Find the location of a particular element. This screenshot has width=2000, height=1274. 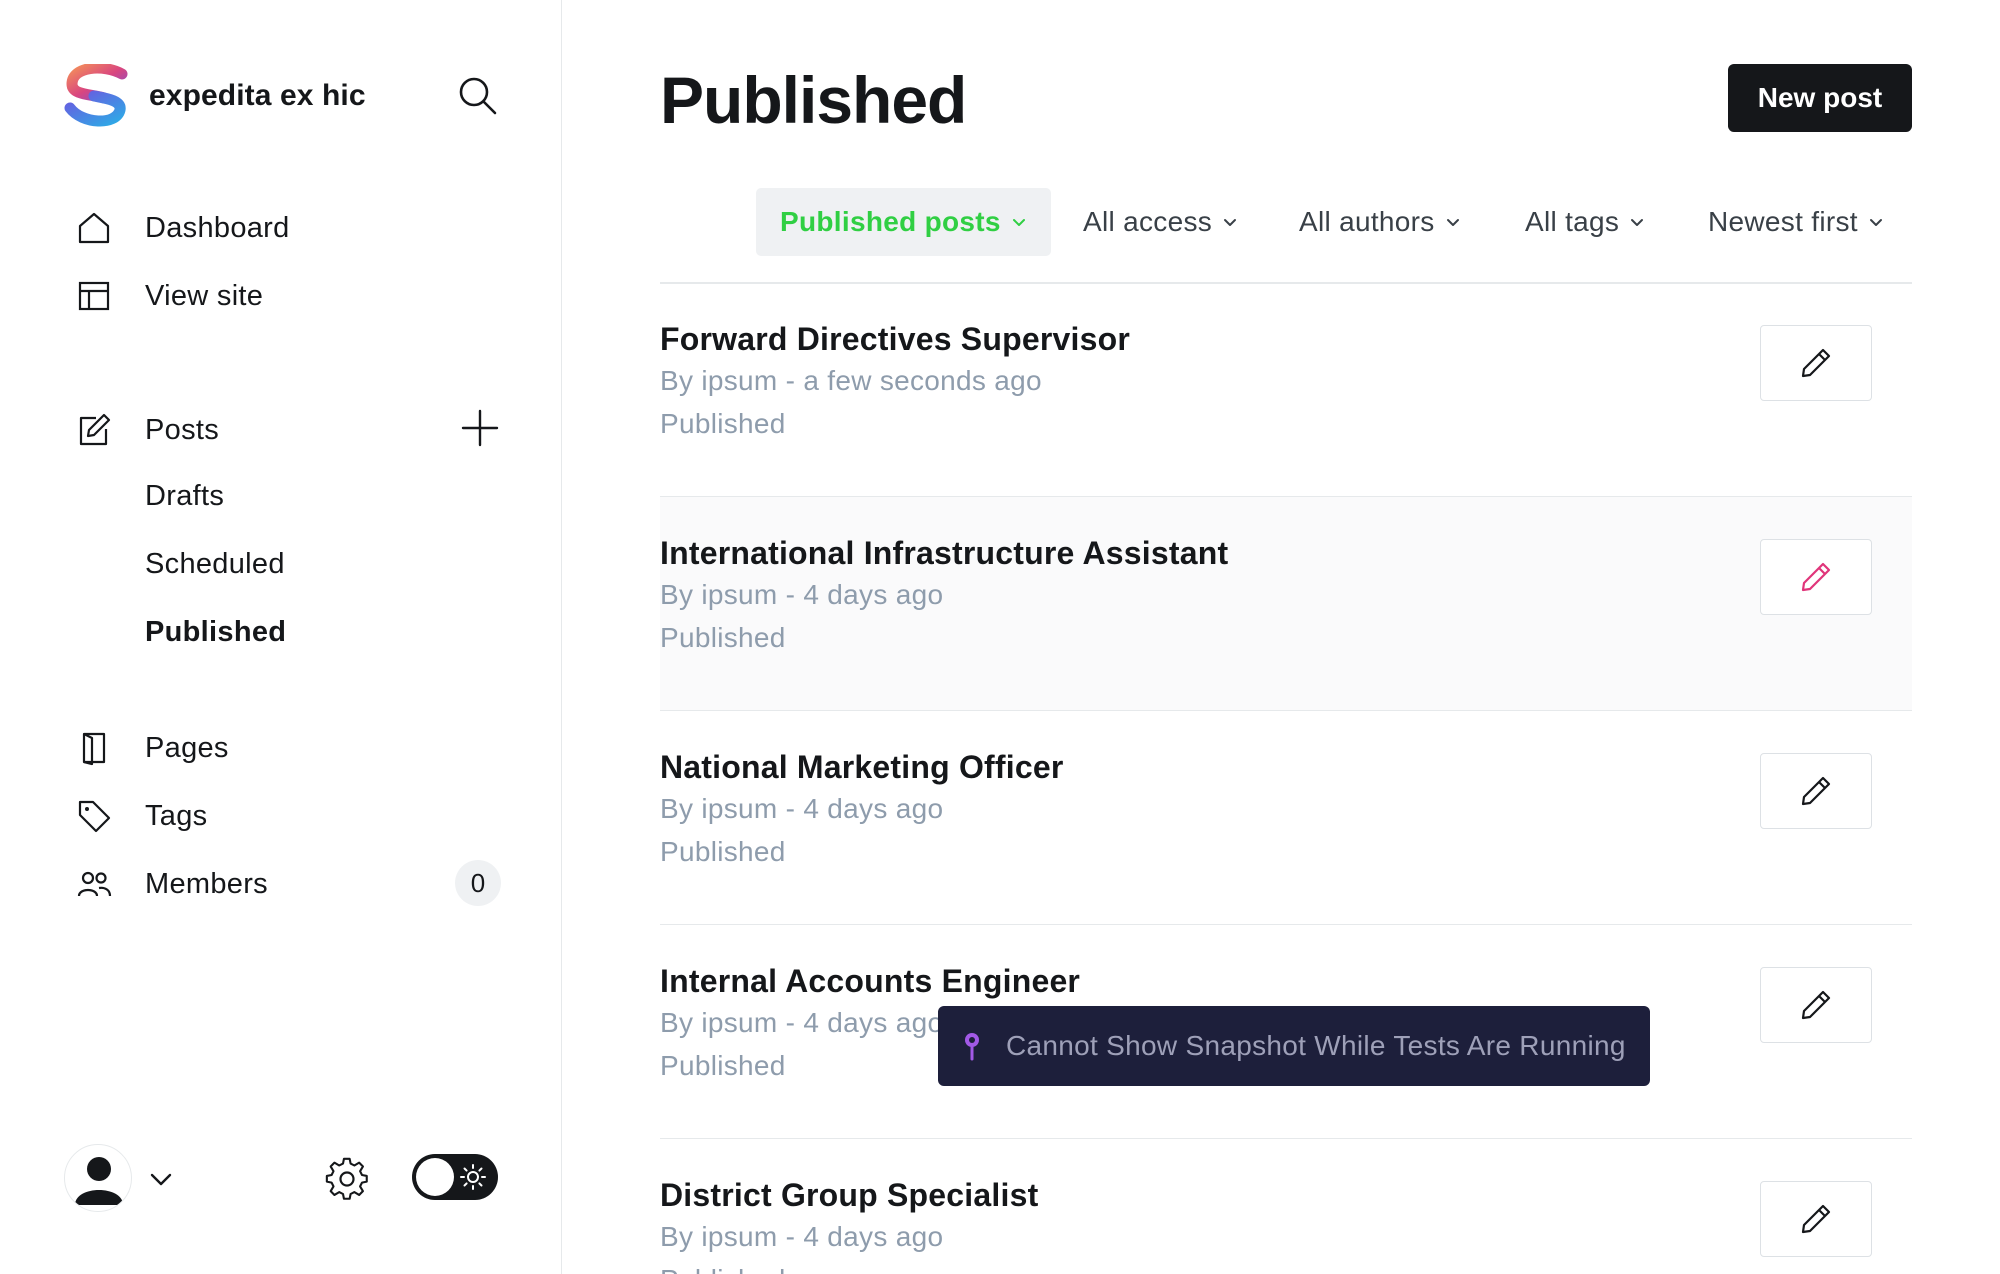

gear-icon is located at coordinates (347, 1179).